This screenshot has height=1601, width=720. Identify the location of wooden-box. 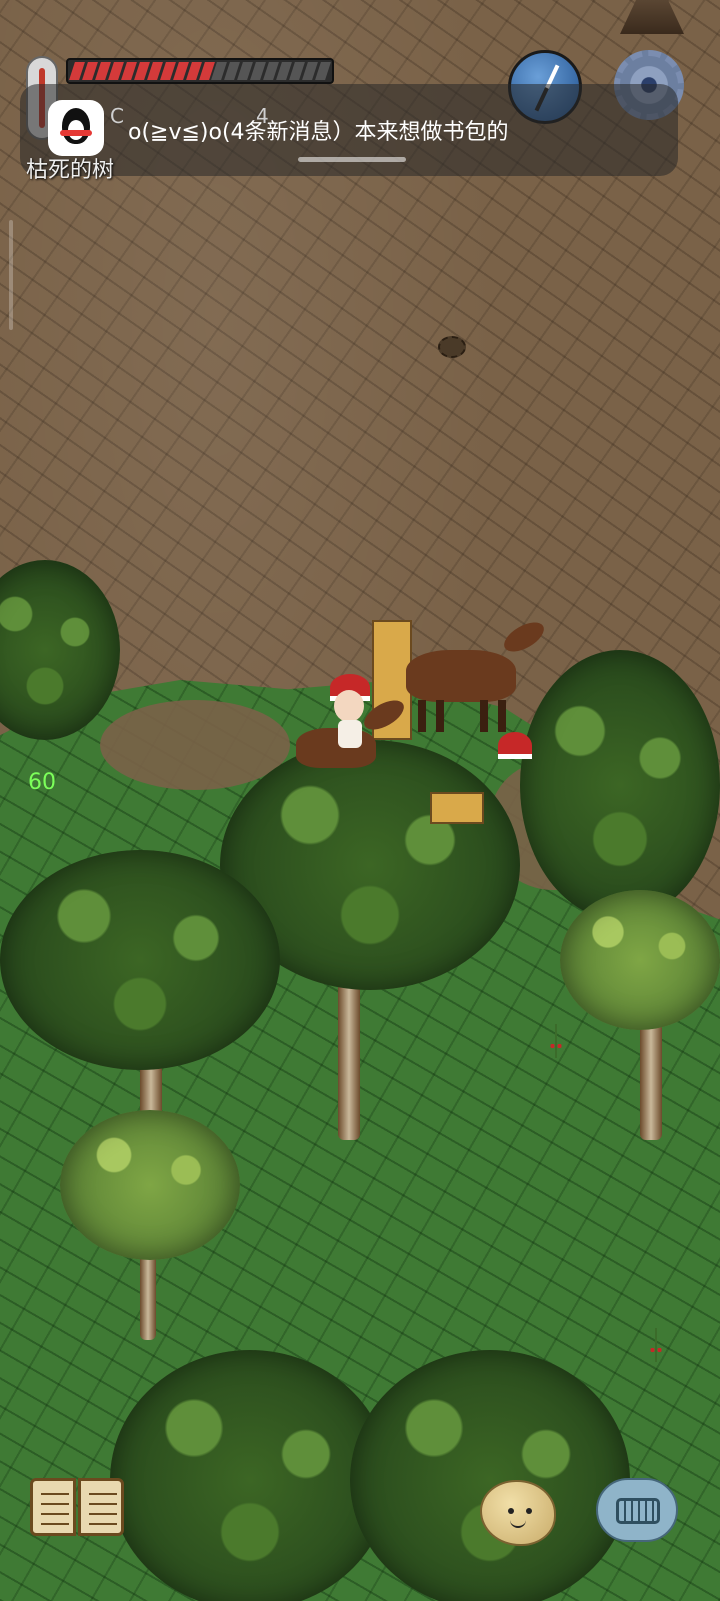
(457, 808).